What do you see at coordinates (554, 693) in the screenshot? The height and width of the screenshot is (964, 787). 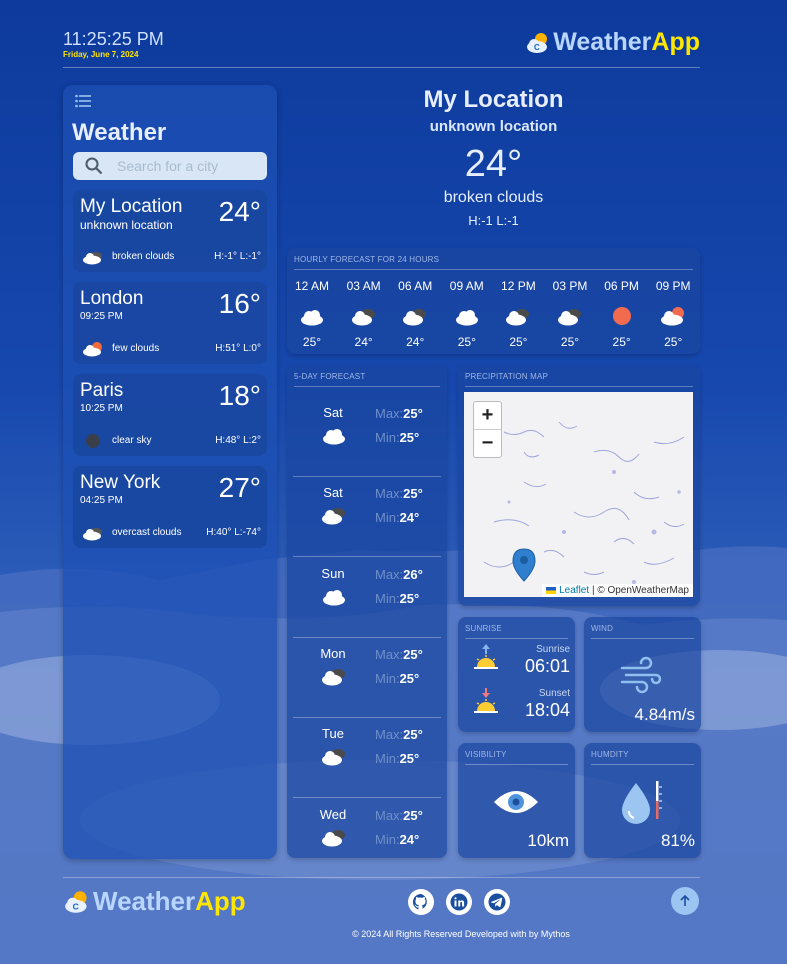 I see `sunset-label: Sunset` at bounding box center [554, 693].